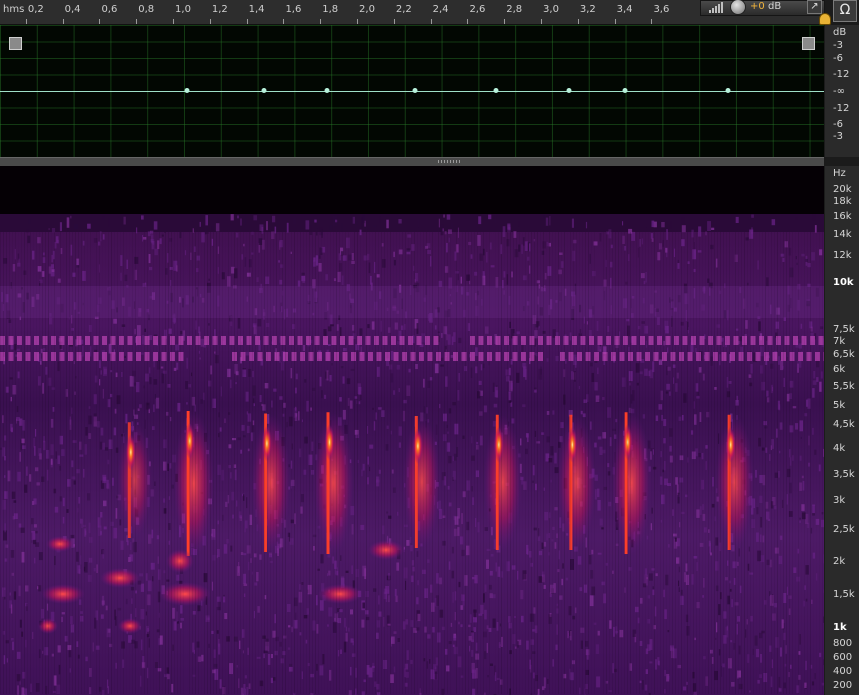  Describe the element at coordinates (808, 43) in the screenshot. I see `envelope-end-handle` at that location.